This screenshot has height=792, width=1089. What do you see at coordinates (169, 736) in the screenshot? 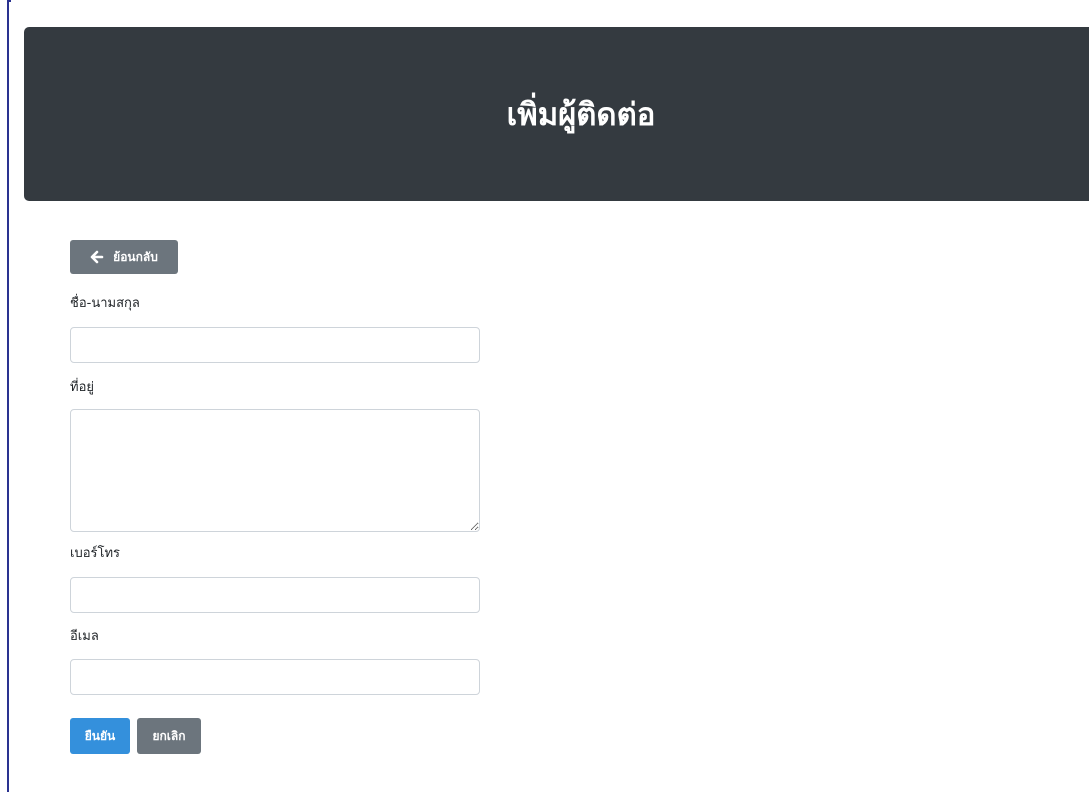
I see `cancel-button: ยกเลิก` at bounding box center [169, 736].